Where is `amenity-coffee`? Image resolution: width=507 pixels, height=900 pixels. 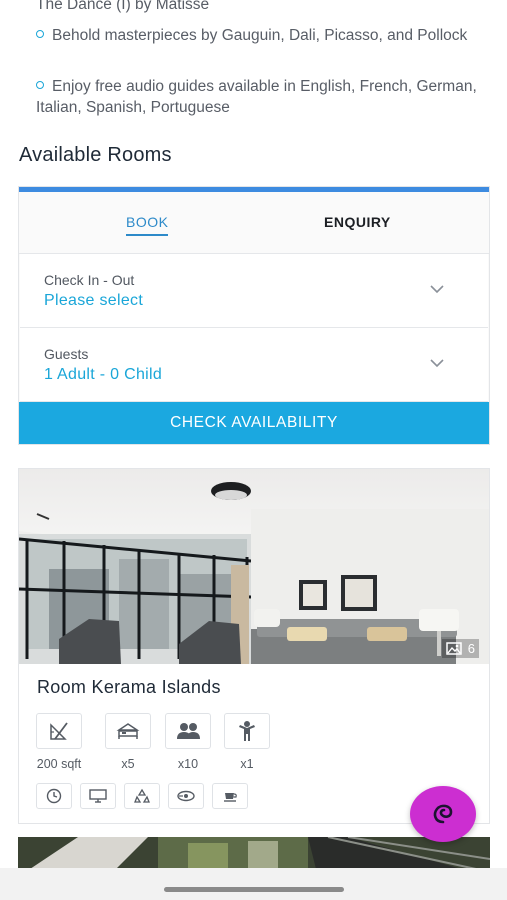 amenity-coffee is located at coordinates (230, 796).